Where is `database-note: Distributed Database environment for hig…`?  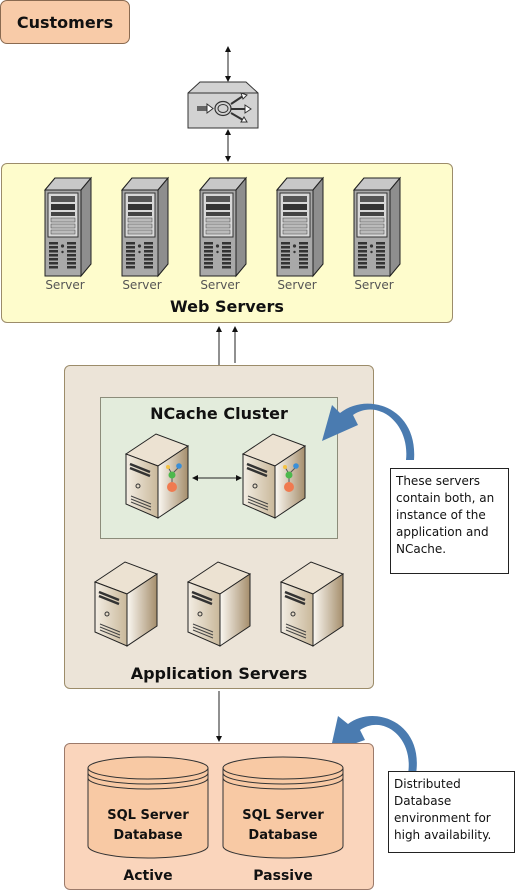
database-note: Distributed Database environment for hig… is located at coordinates (451, 812).